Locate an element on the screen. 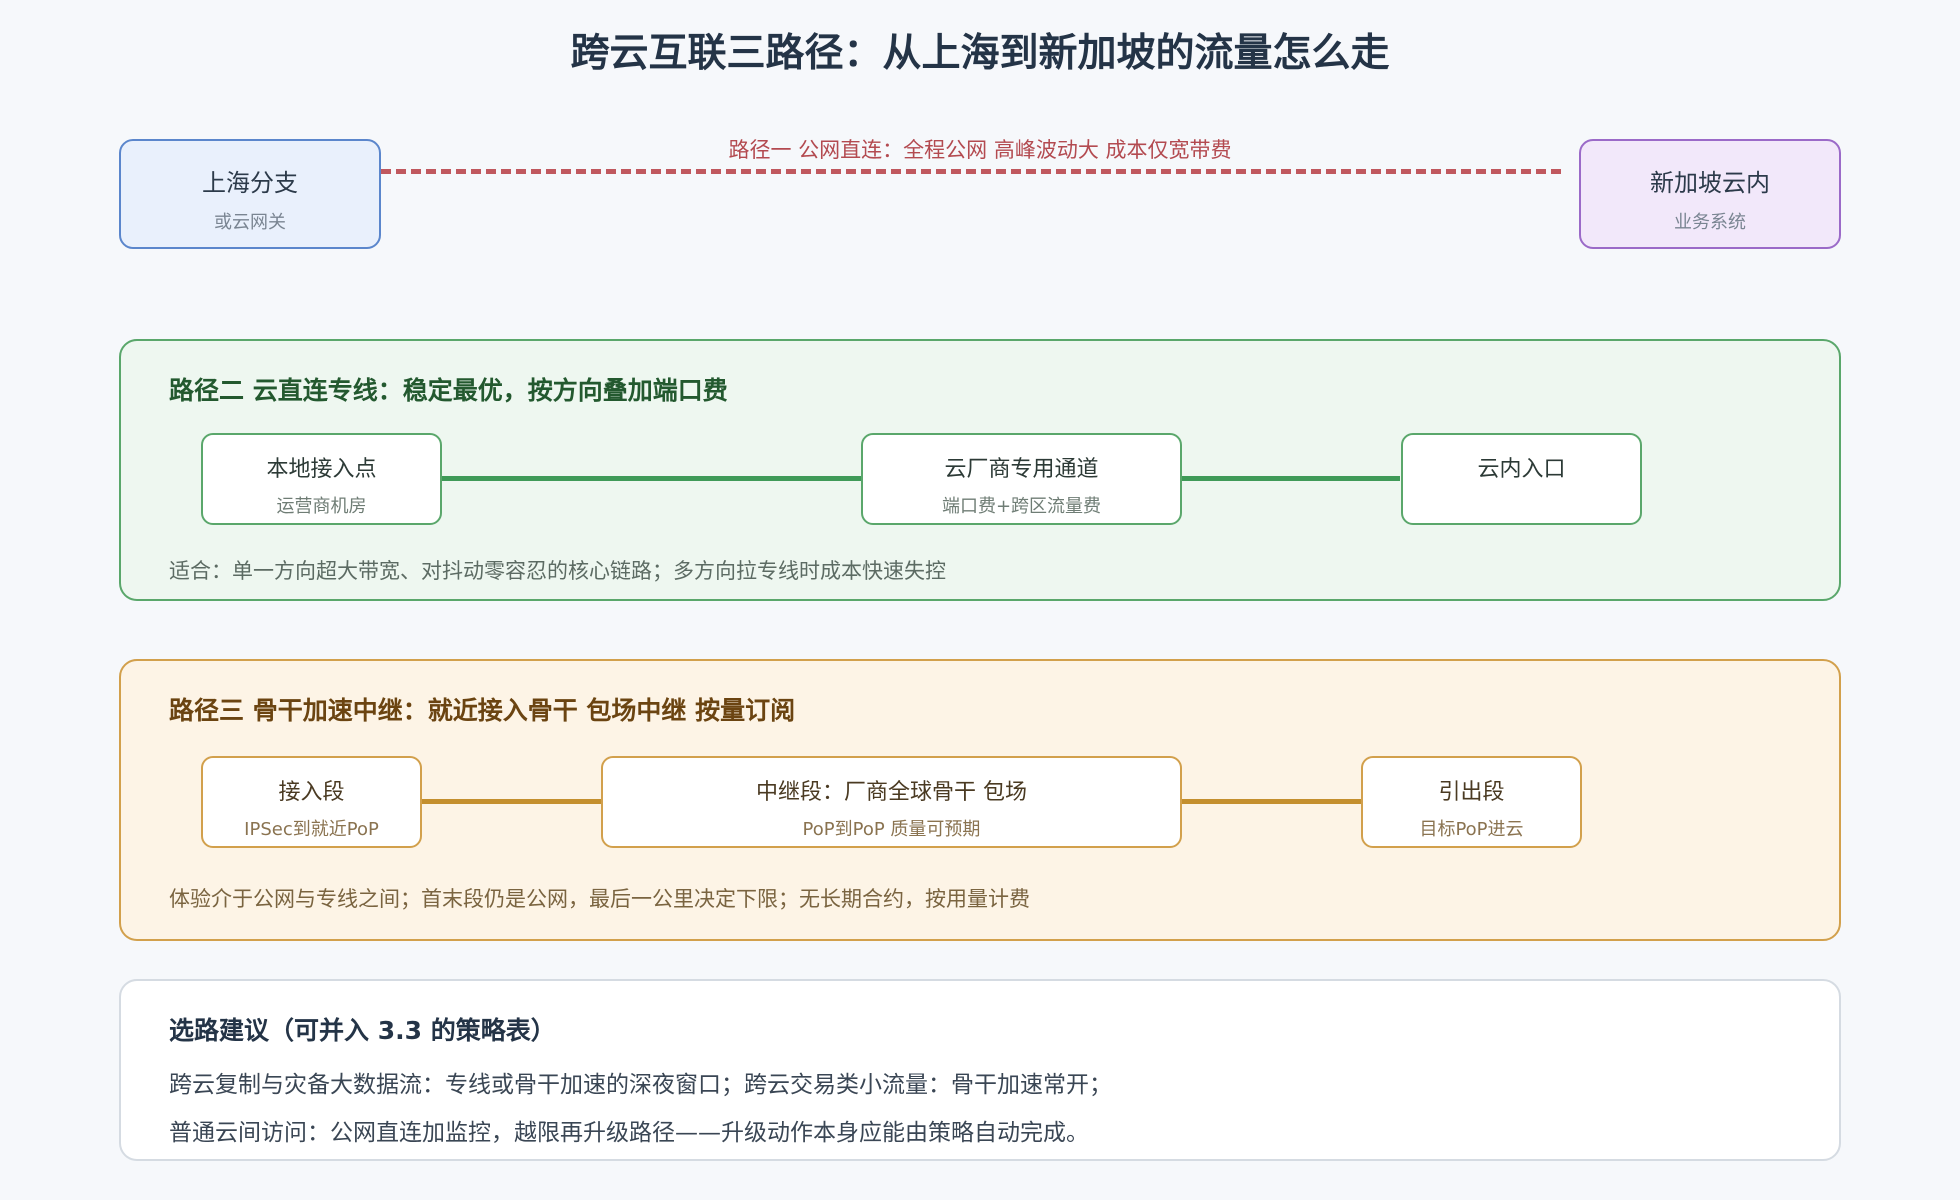 The height and width of the screenshot is (1200, 1960). route2-node-label: 云厂商专用通道 is located at coordinates (1021, 469).